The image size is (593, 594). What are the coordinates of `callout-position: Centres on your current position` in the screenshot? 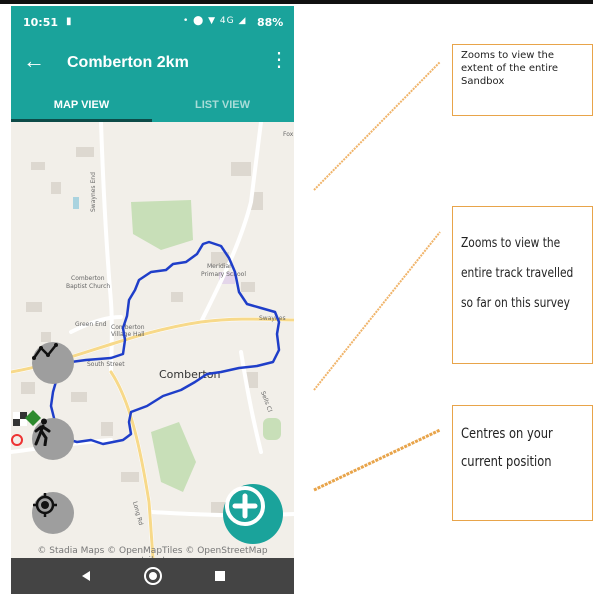 It's located at (522, 463).